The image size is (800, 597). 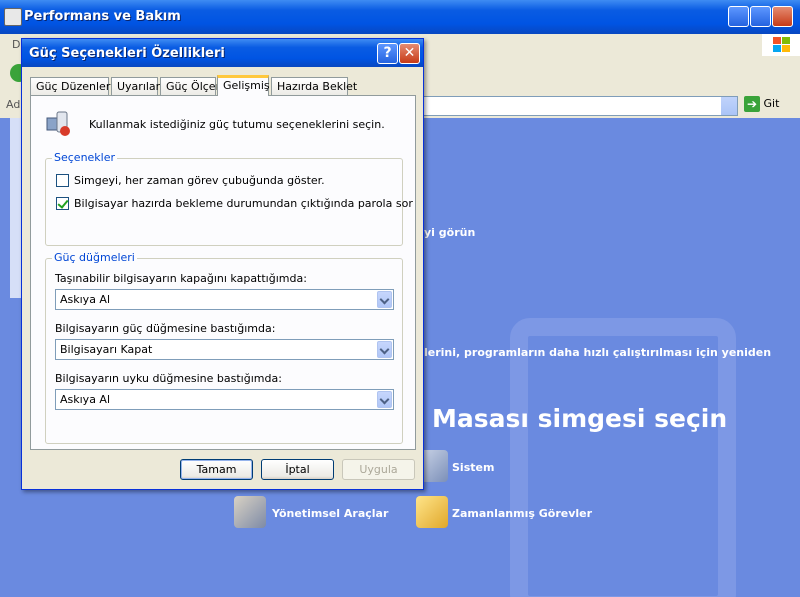 I want to click on sleep-button-label: Bilgisayarın uyku düğmesine bastığımda:, so click(x=168, y=378).